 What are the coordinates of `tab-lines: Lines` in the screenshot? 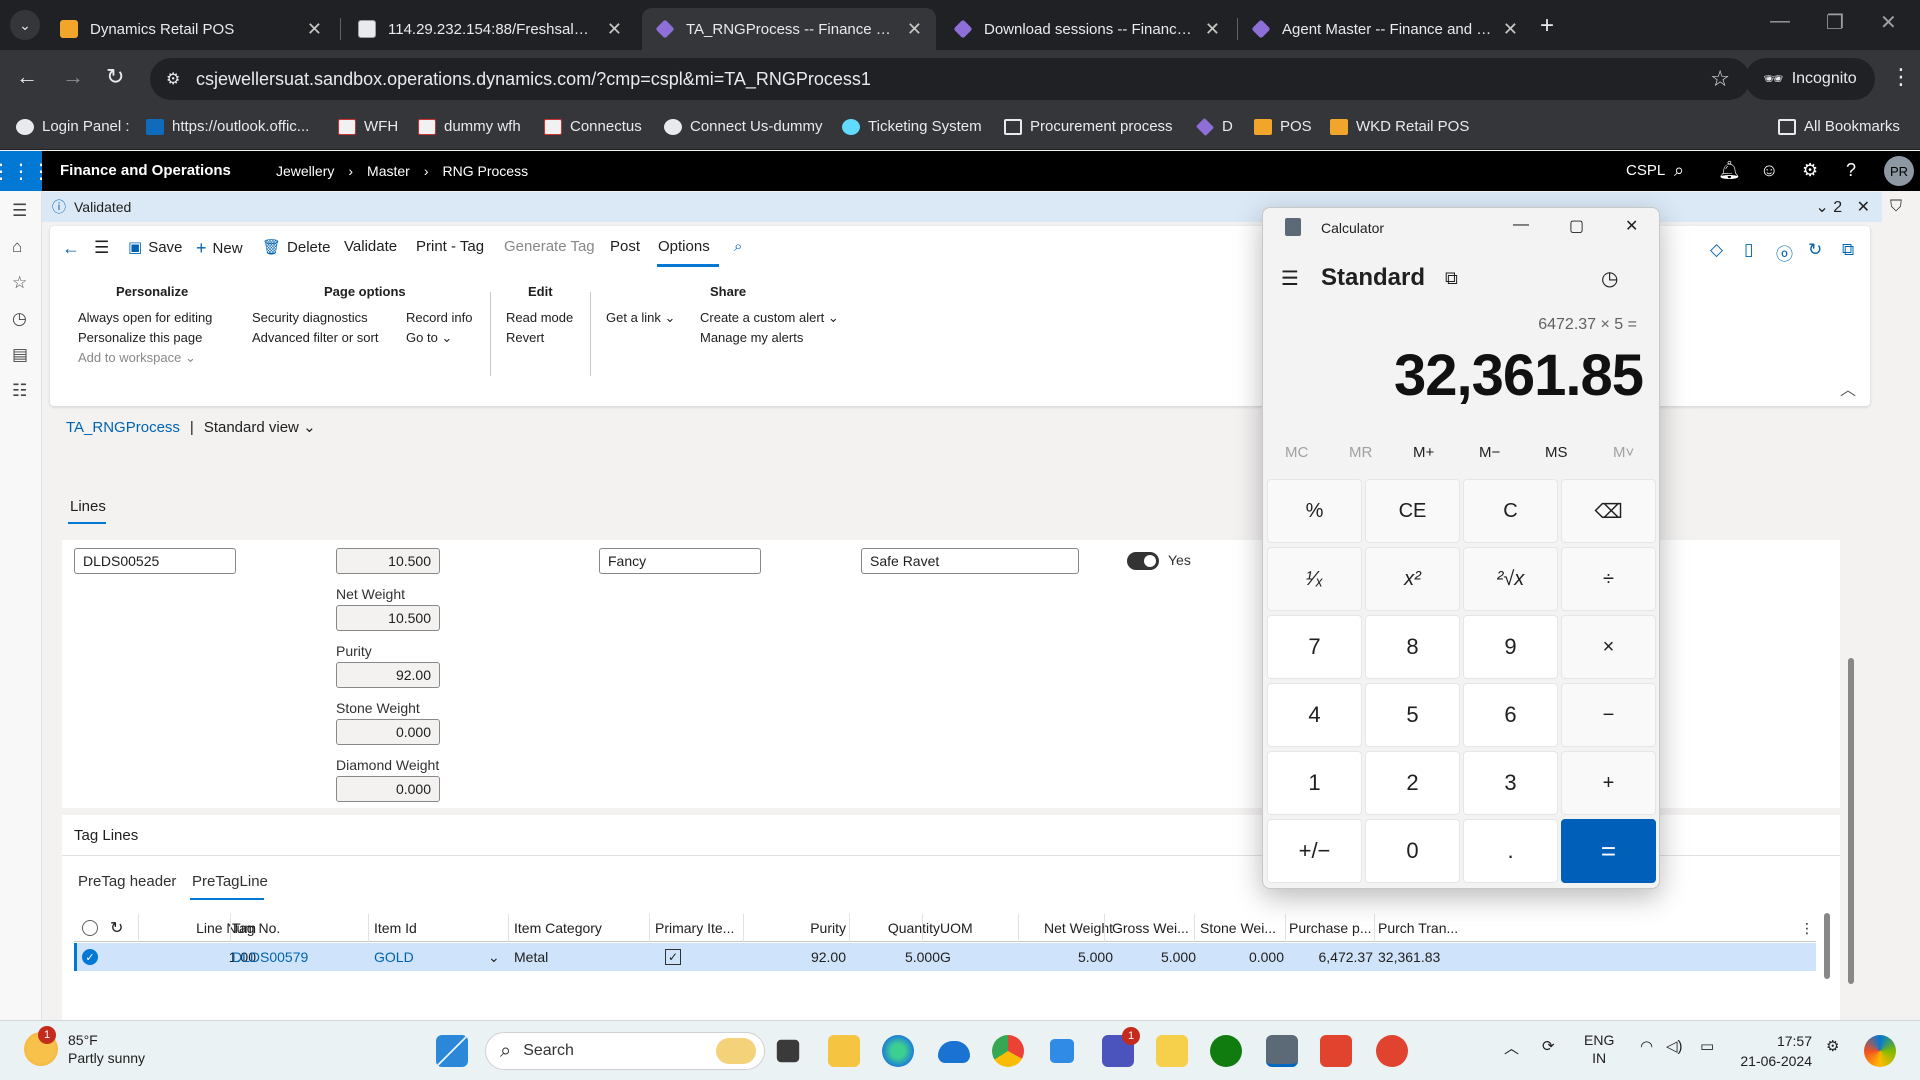 It's located at (88, 506).